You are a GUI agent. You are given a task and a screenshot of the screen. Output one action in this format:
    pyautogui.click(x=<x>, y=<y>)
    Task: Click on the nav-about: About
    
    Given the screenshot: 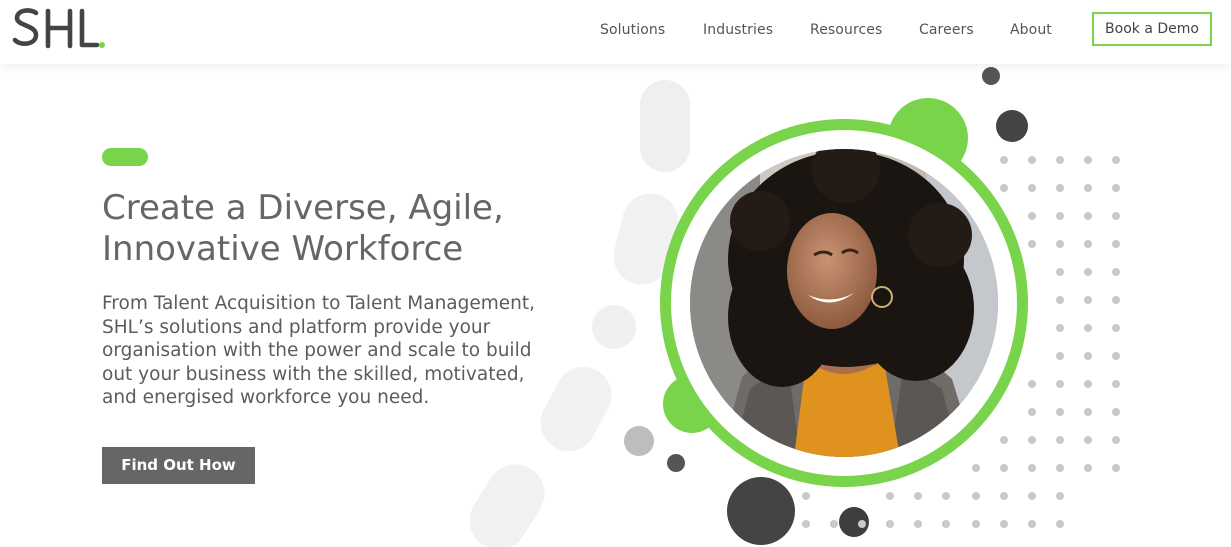 What is the action you would take?
    pyautogui.click(x=1031, y=30)
    